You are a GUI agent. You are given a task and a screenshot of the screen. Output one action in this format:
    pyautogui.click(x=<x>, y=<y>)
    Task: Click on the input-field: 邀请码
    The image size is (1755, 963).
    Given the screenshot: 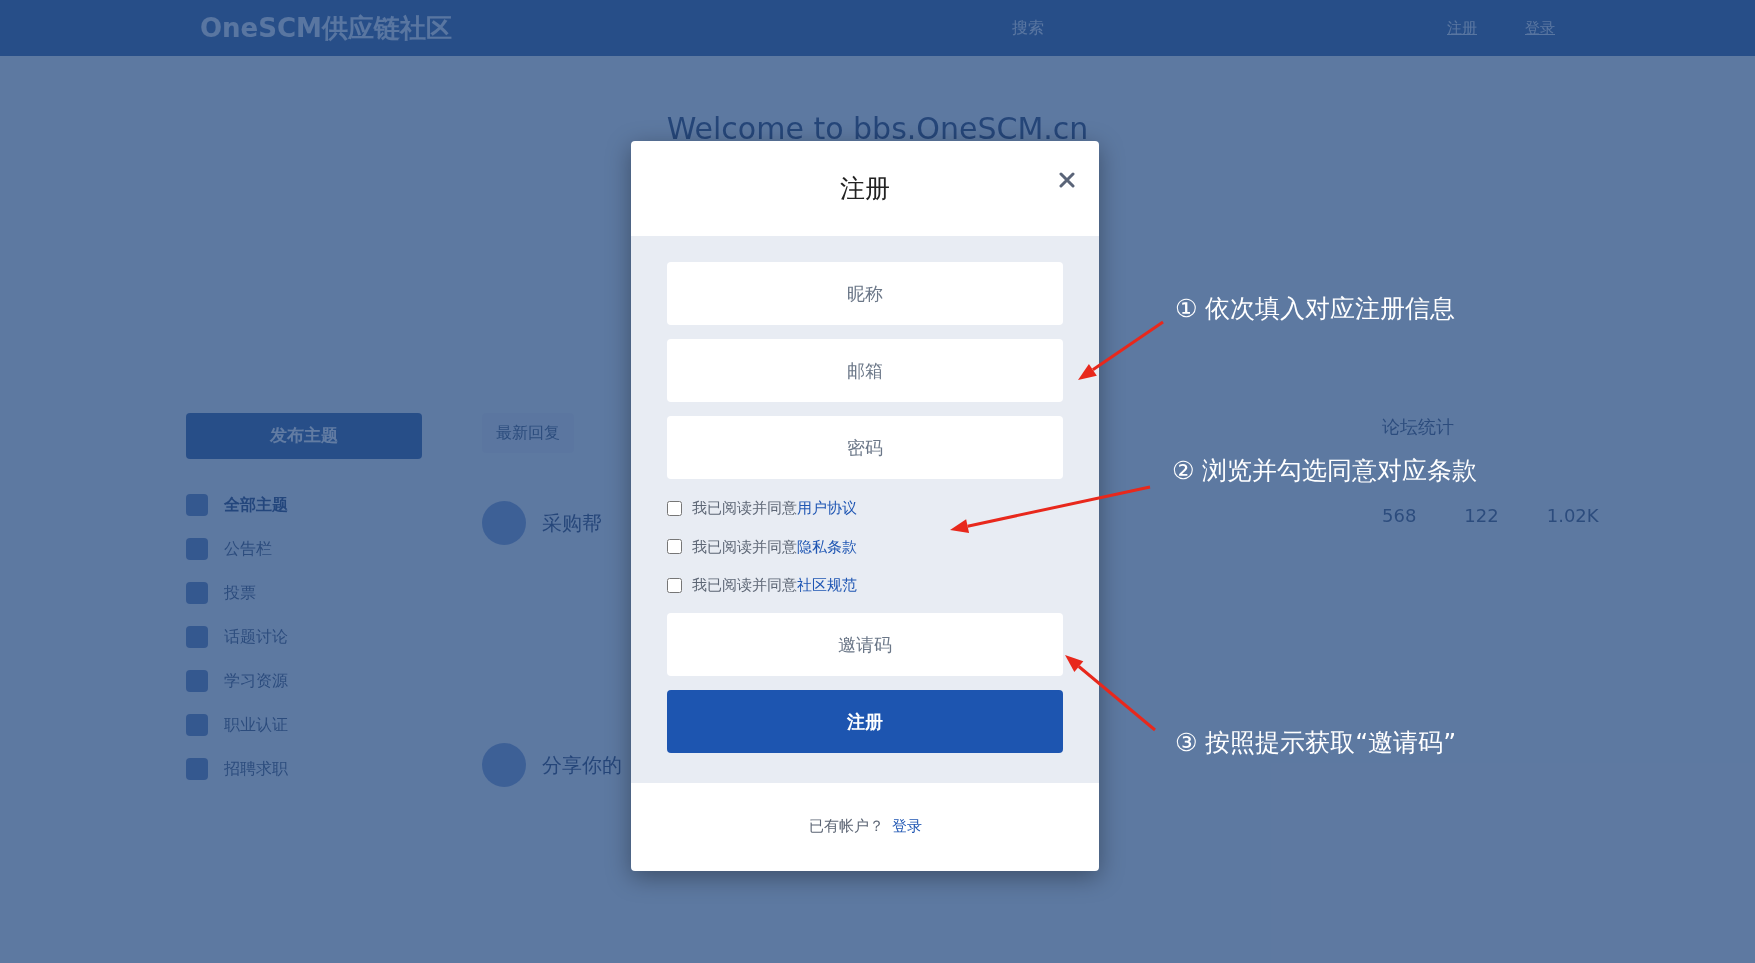 What is the action you would take?
    pyautogui.click(x=865, y=644)
    